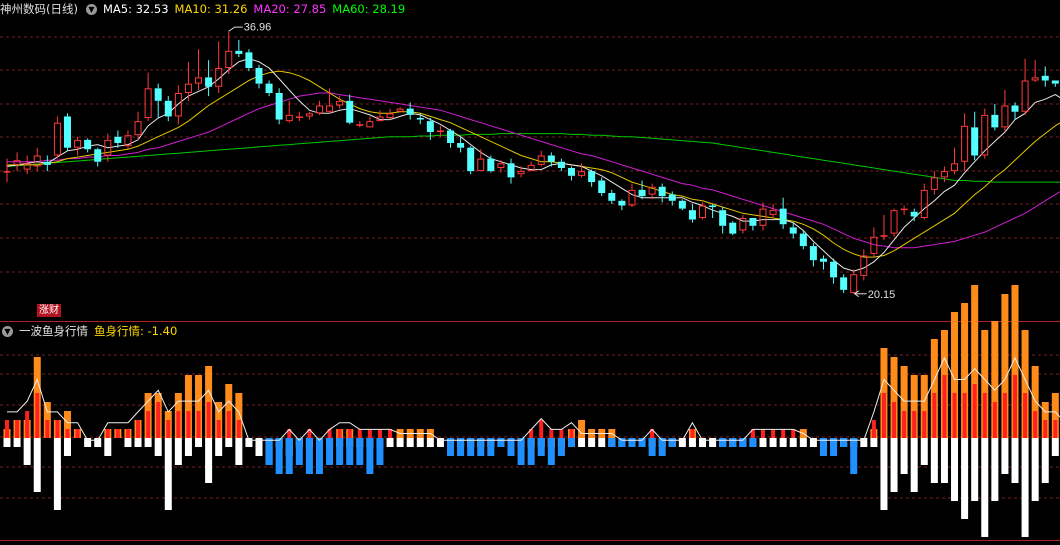  What do you see at coordinates (49, 310) in the screenshot?
I see `zhangcai-tag: 涨财` at bounding box center [49, 310].